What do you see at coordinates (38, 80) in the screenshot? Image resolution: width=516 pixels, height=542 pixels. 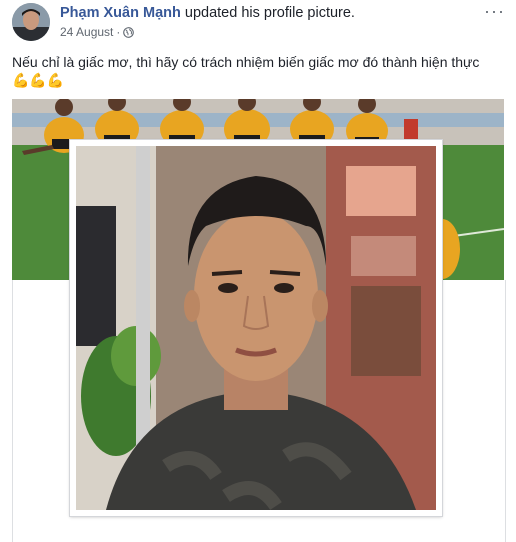 I see `caption-emojis: 💪💪💪` at bounding box center [38, 80].